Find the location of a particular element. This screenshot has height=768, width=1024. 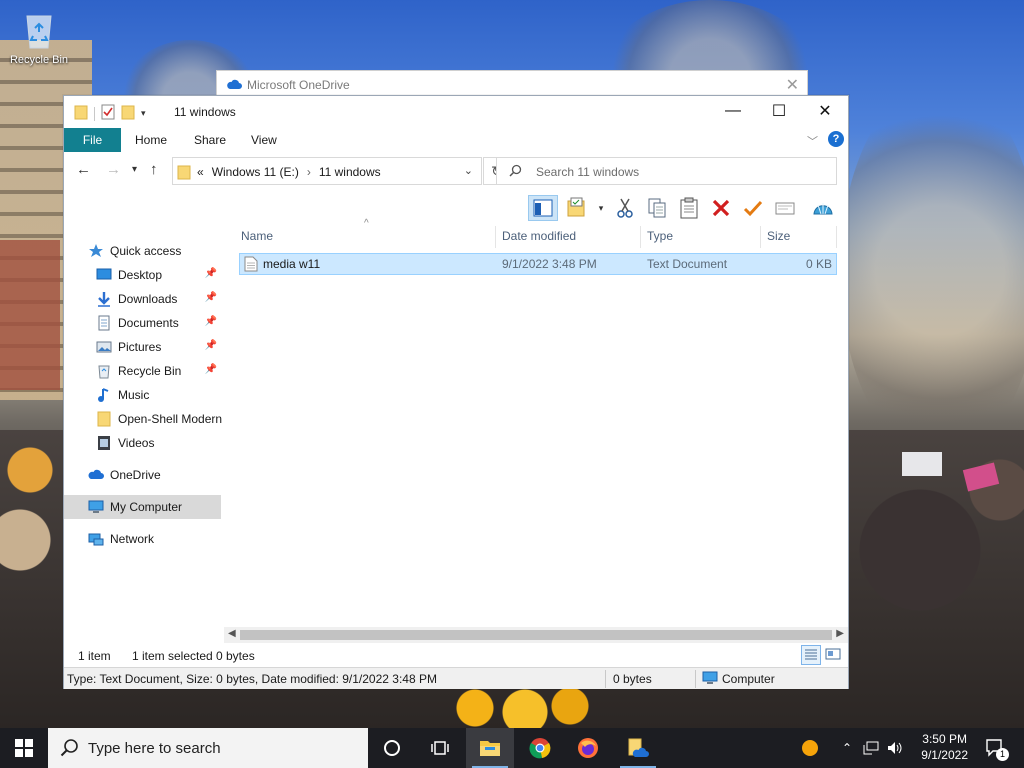

large-icons-view-button is located at coordinates (834, 655).